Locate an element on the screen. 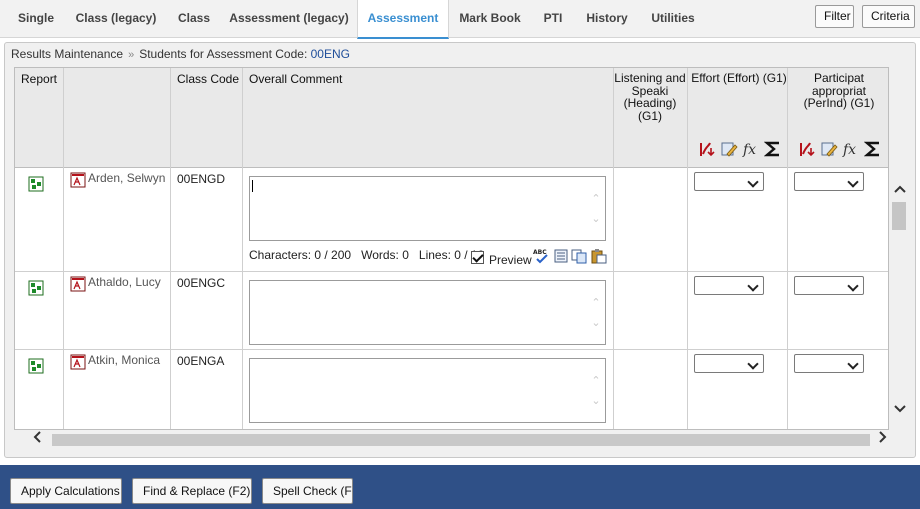 This screenshot has width=920, height=509. student-name: Arden, Selwyn is located at coordinates (126, 178).